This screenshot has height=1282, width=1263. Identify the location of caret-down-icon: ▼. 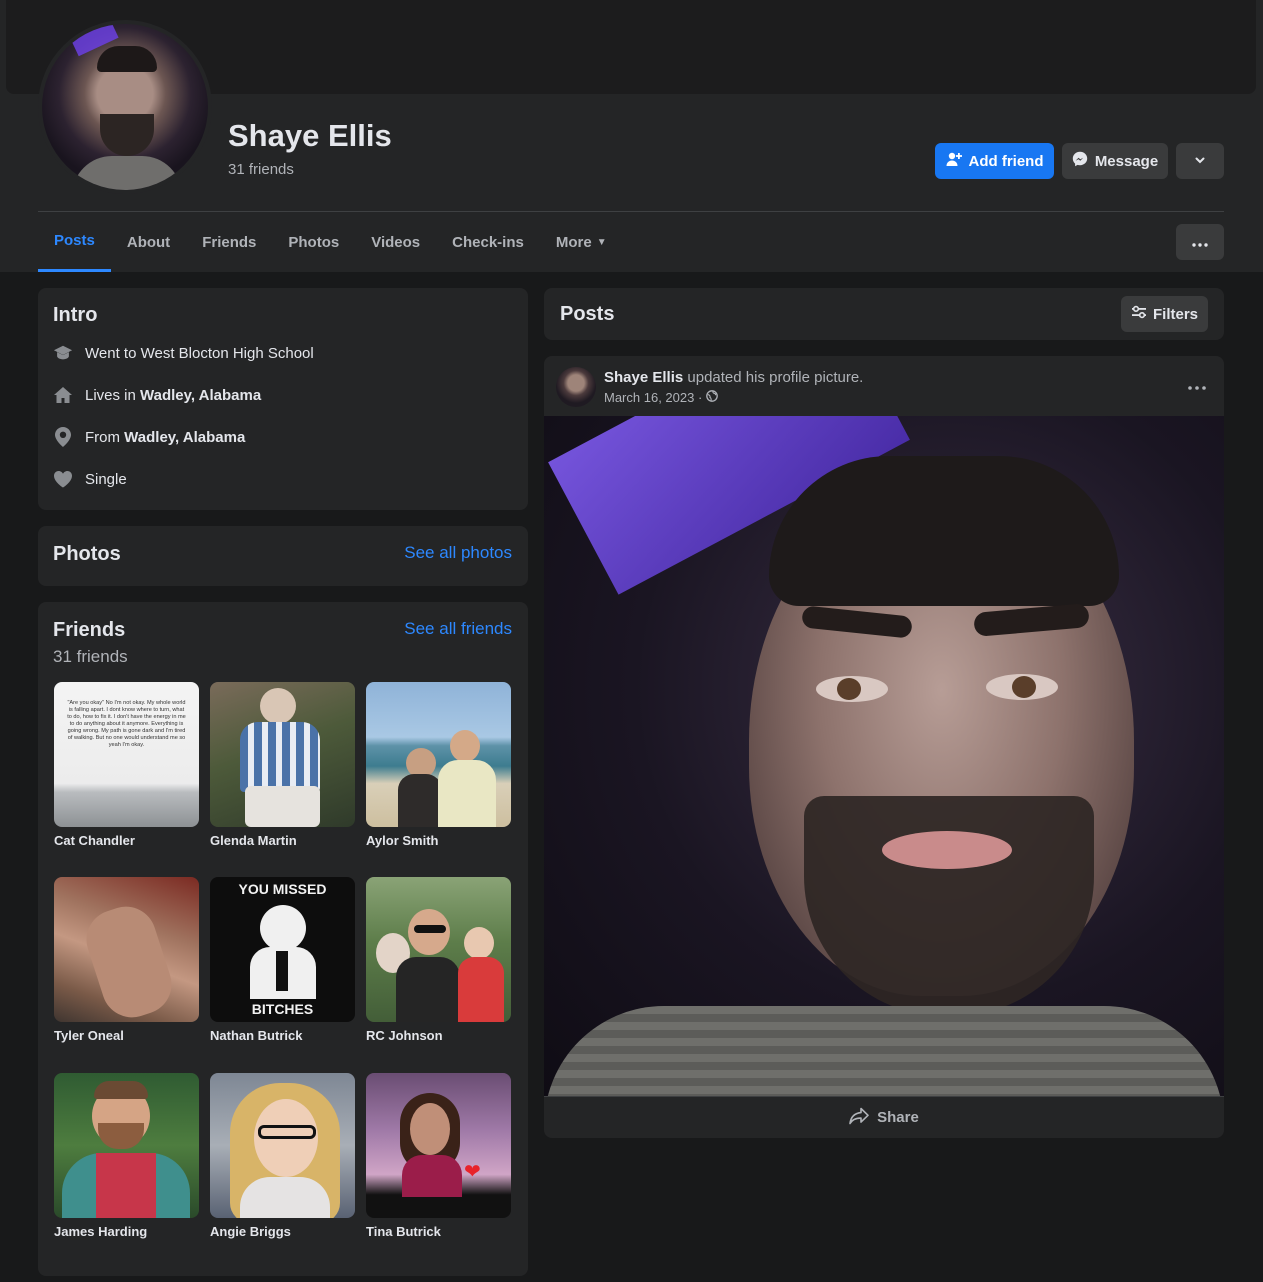
(601, 242).